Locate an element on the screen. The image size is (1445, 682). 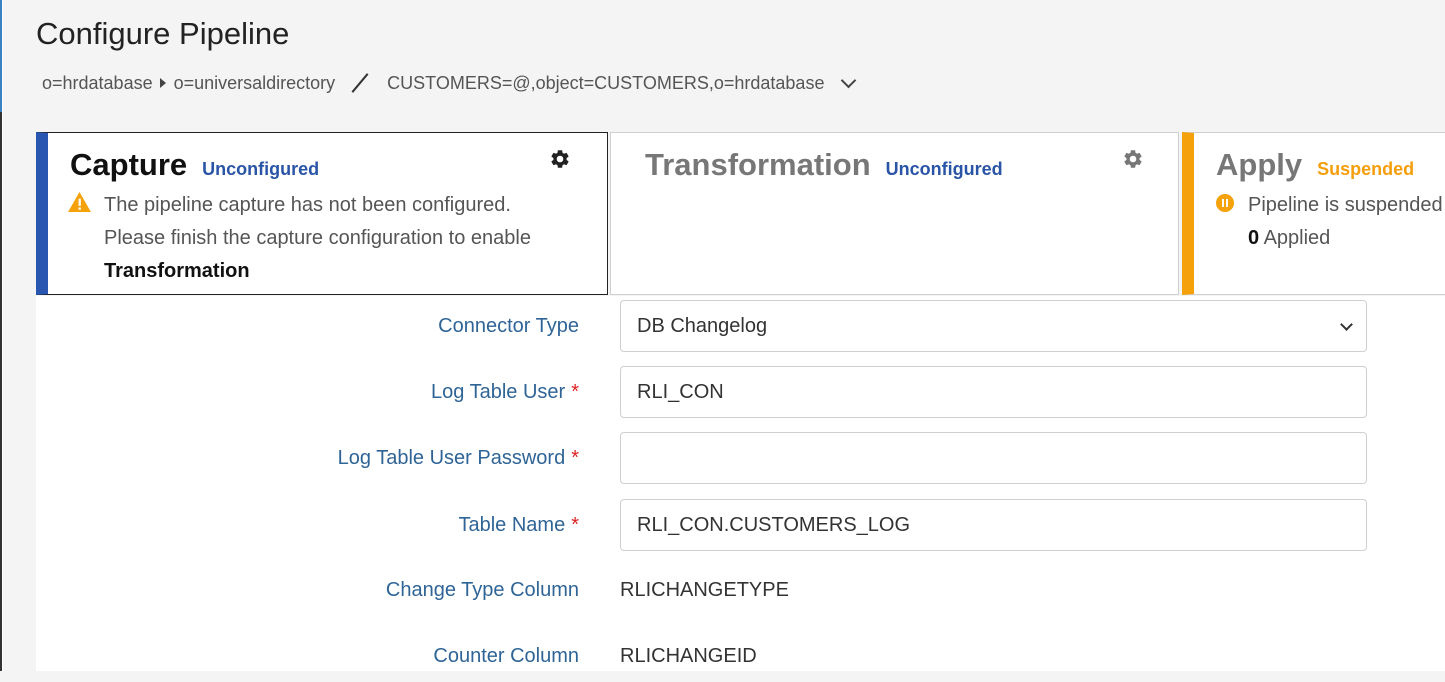
slash-icon is located at coordinates (360, 83).